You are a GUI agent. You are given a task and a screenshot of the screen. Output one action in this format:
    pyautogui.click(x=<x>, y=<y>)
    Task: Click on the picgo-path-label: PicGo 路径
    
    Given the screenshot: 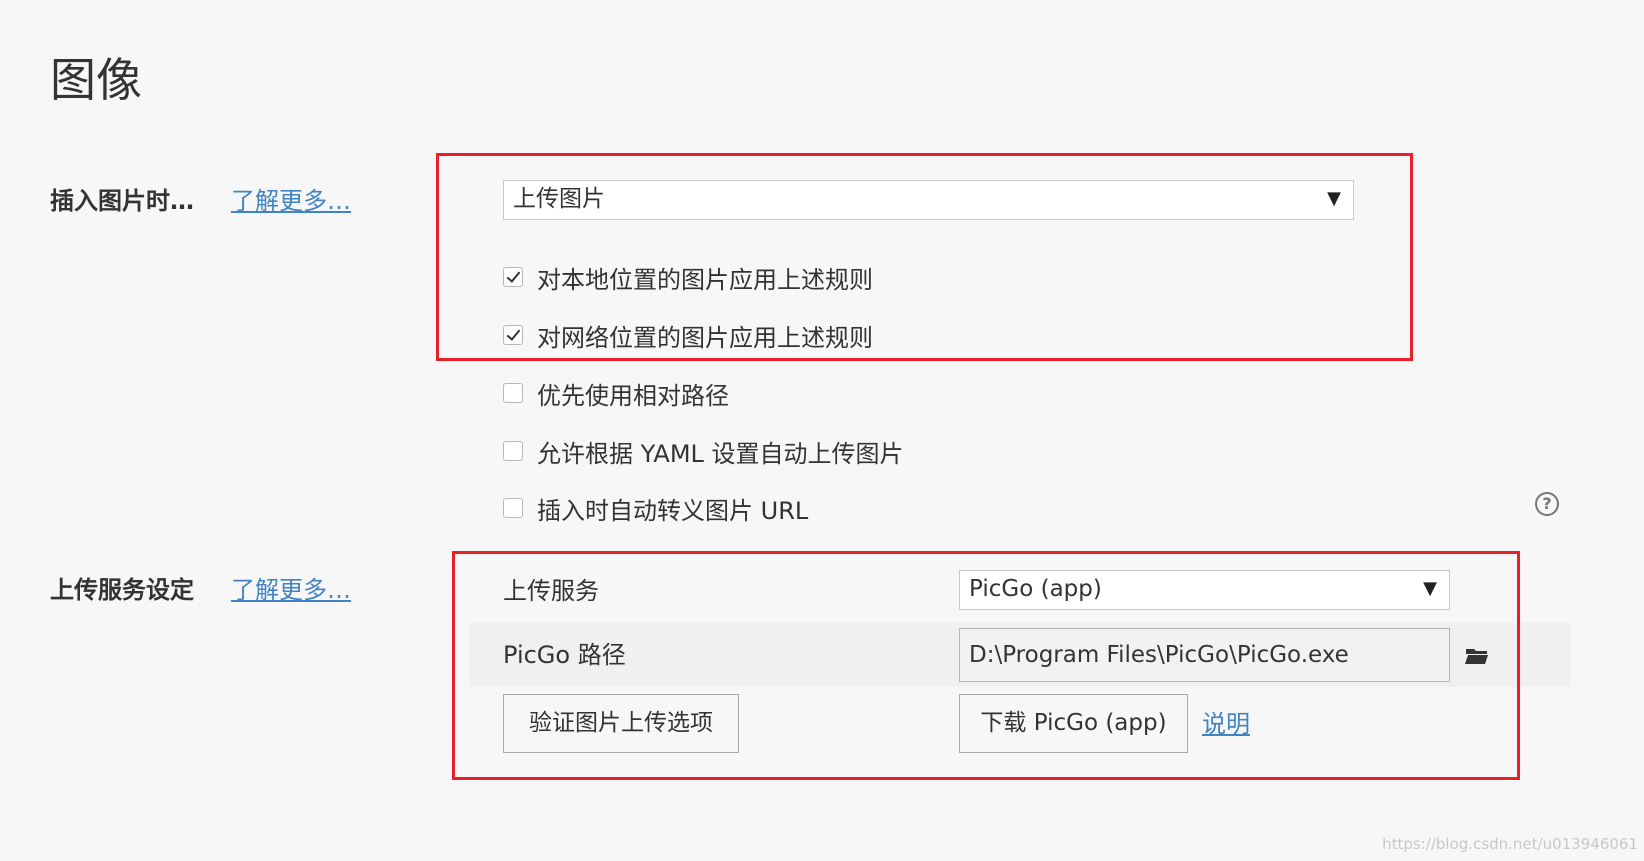 What is the action you would take?
    pyautogui.click(x=564, y=655)
    